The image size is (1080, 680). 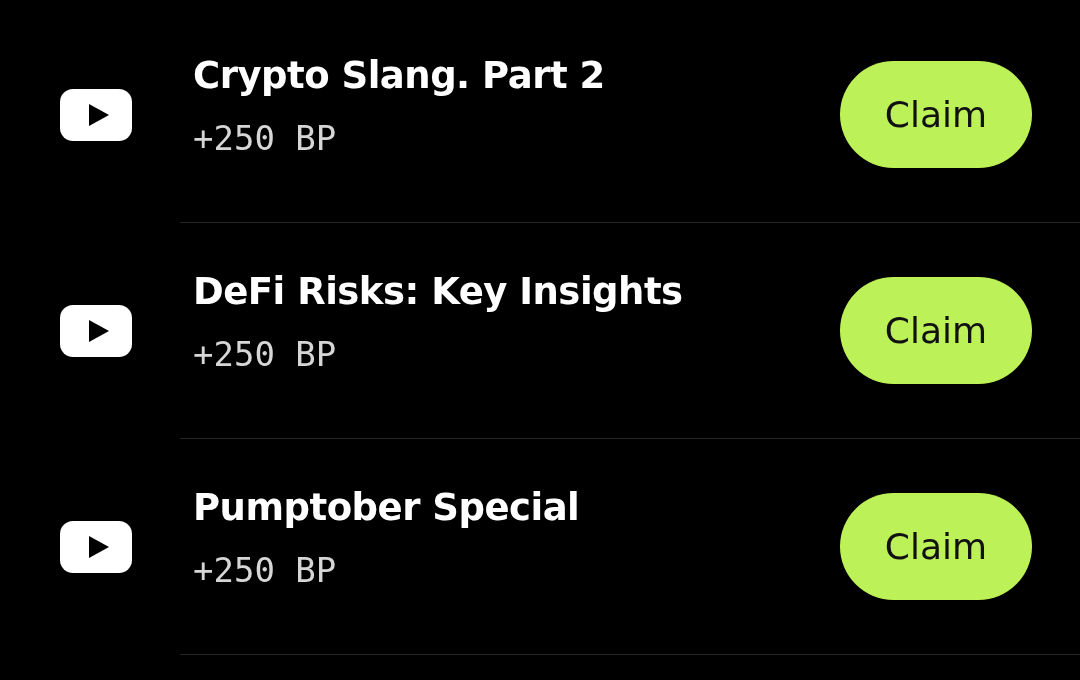 What do you see at coordinates (386, 507) in the screenshot?
I see `task-title: Pumptober Special` at bounding box center [386, 507].